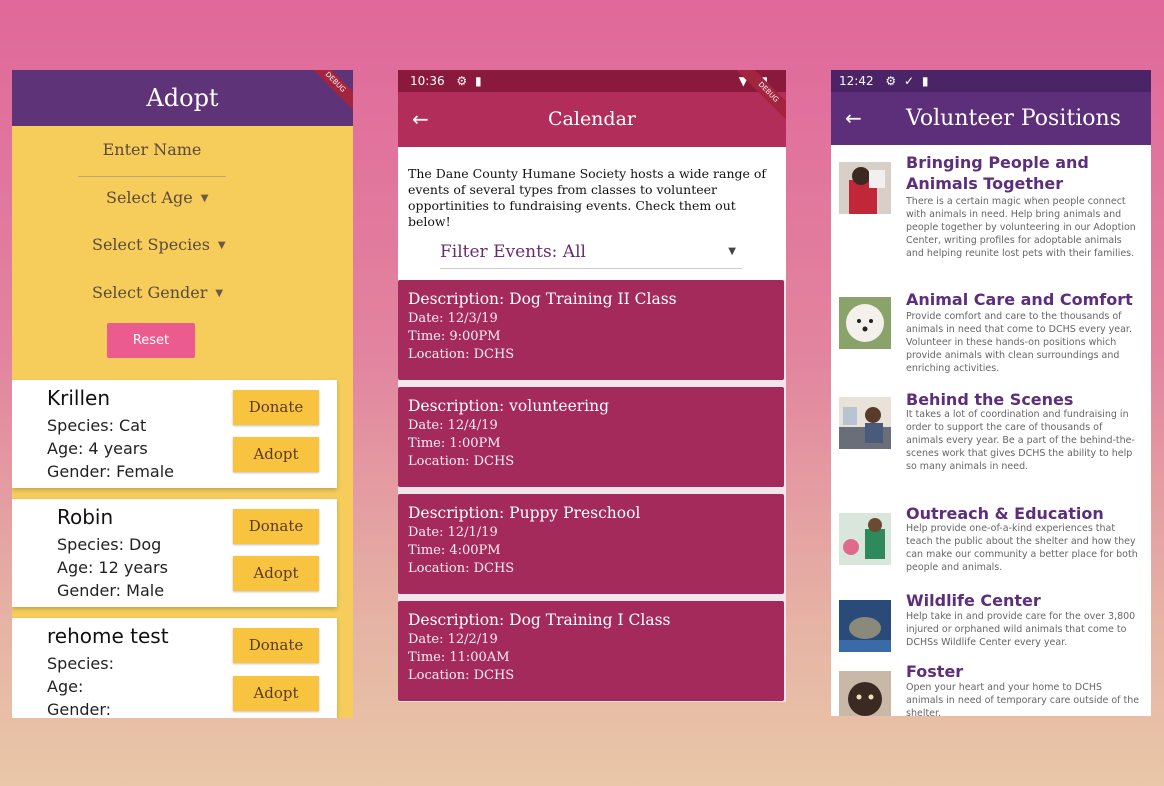 The width and height of the screenshot is (1164, 786). What do you see at coordinates (97, 425) in the screenshot?
I see `pet-species: Species: Cat` at bounding box center [97, 425].